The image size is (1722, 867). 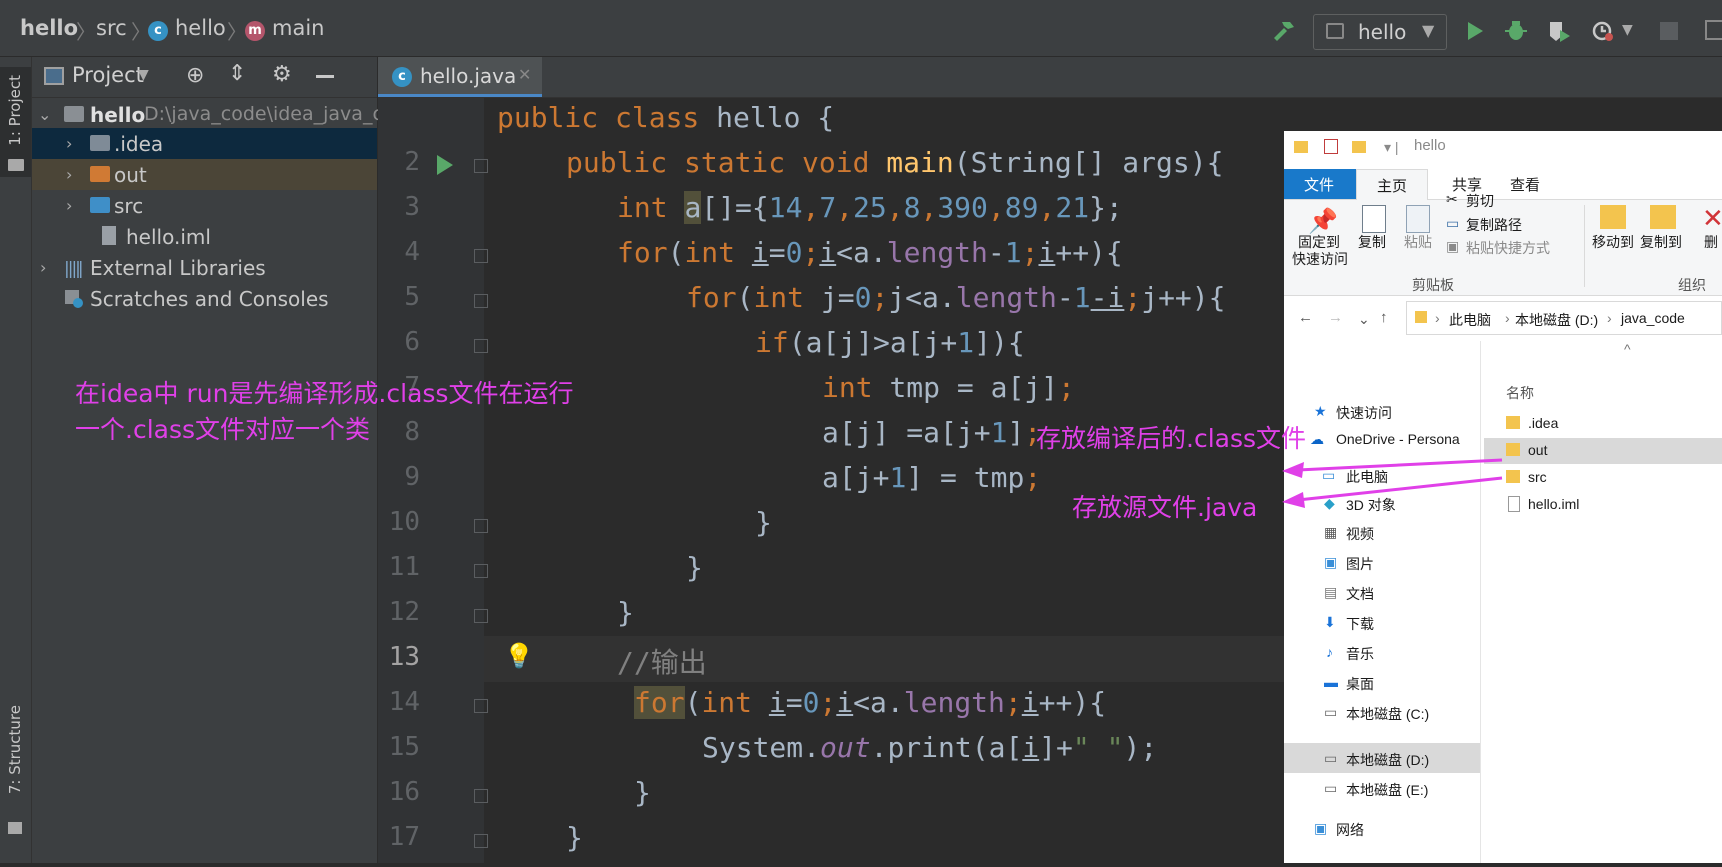 What do you see at coordinates (204, 236) in the screenshot?
I see `tree-item-hello-iml: hello.iml` at bounding box center [204, 236].